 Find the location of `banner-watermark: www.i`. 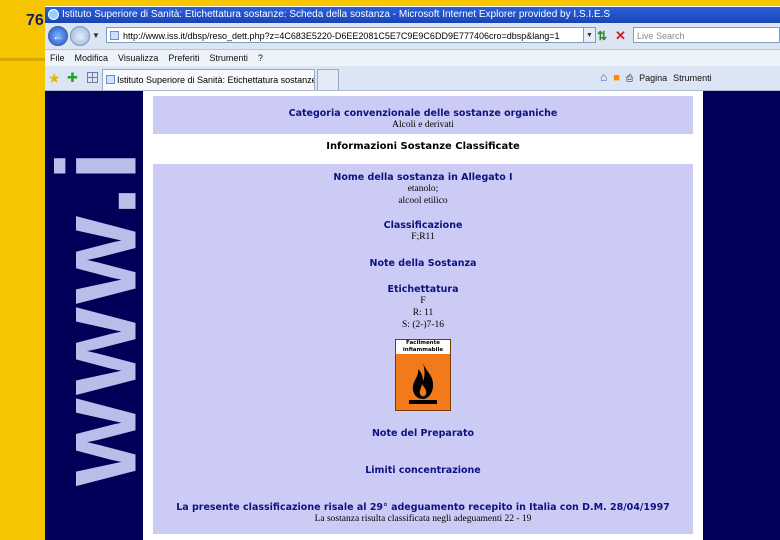

banner-watermark: www.i is located at coordinates (94, 316).